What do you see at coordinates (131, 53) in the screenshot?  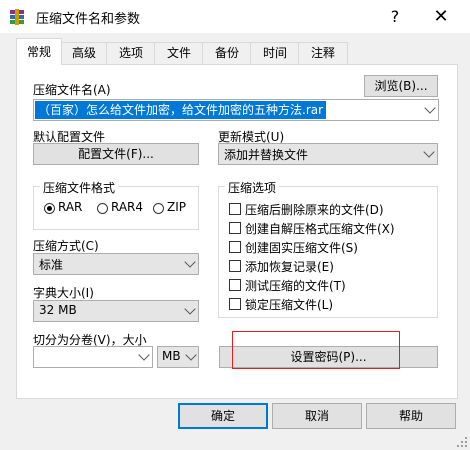 I see `tab-options: 选项` at bounding box center [131, 53].